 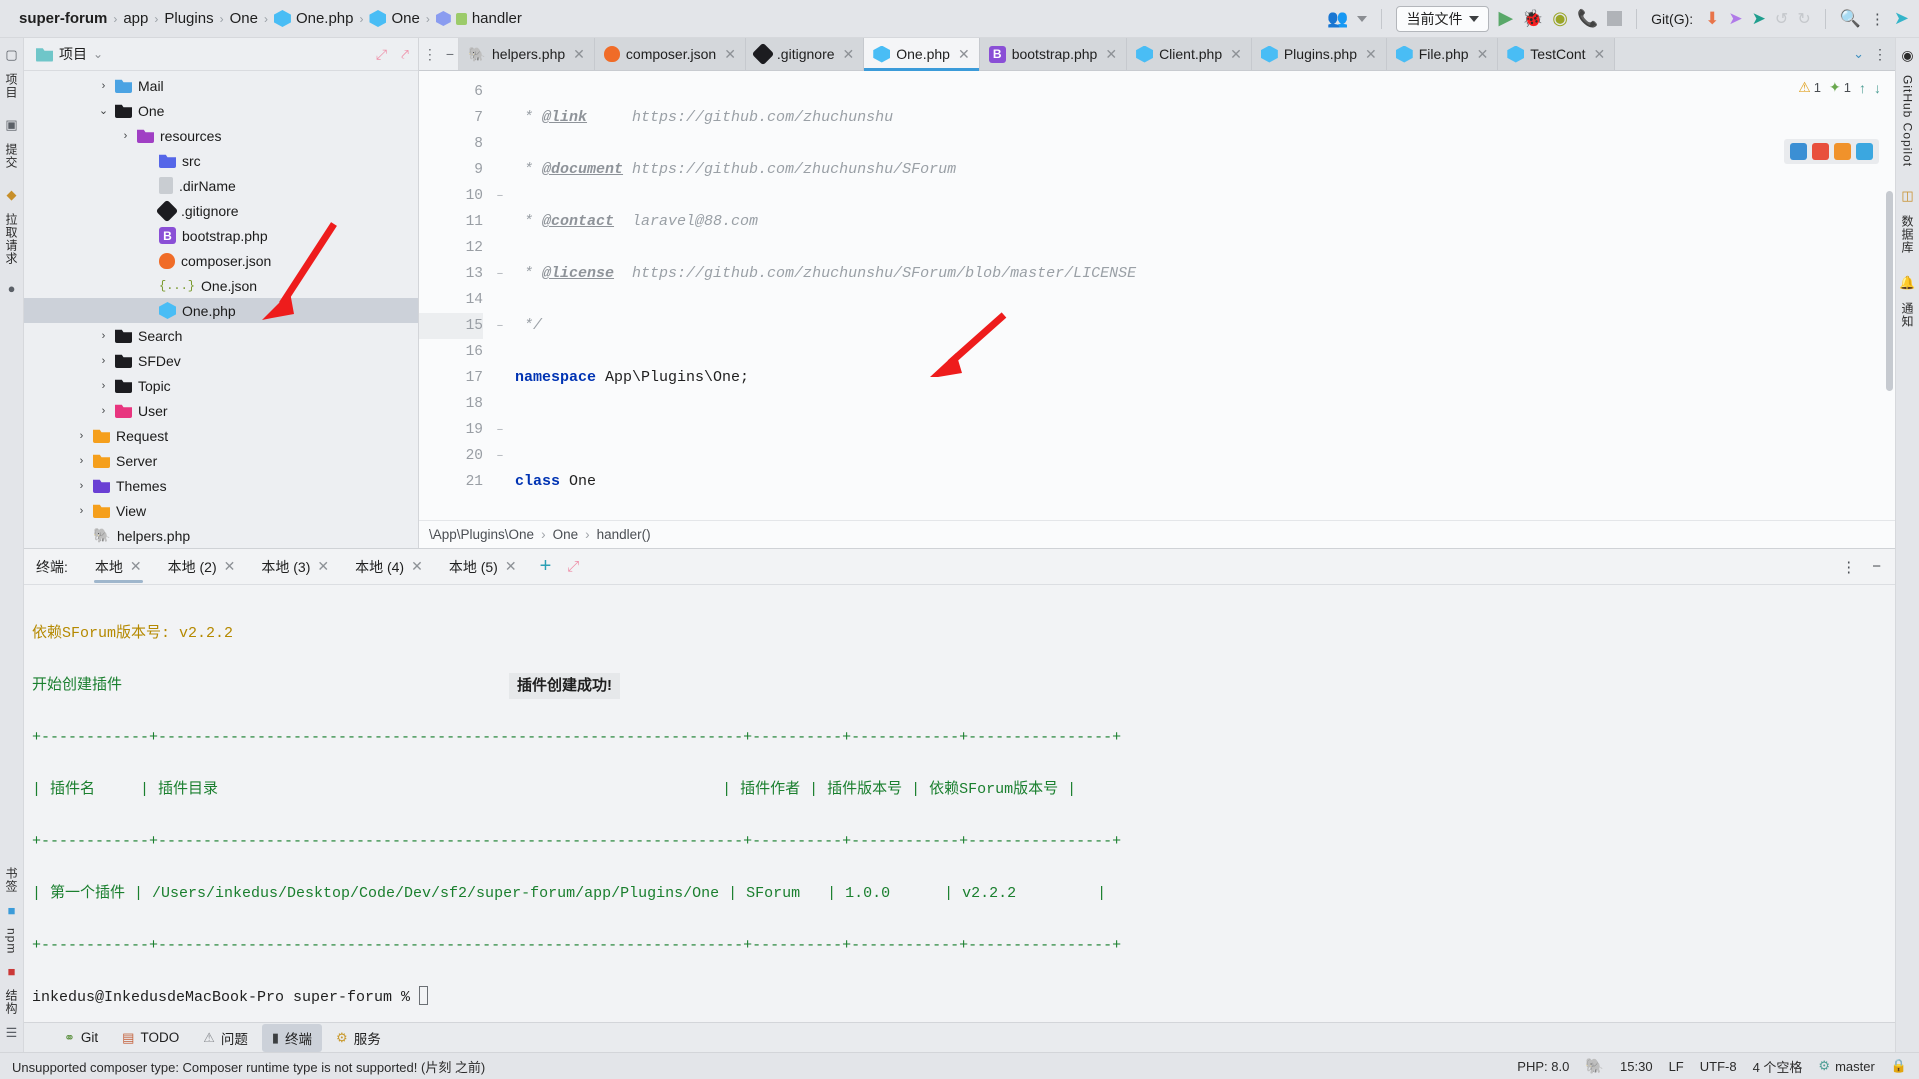 What do you see at coordinates (566, 534) in the screenshot?
I see `breadcrumb-class: One` at bounding box center [566, 534].